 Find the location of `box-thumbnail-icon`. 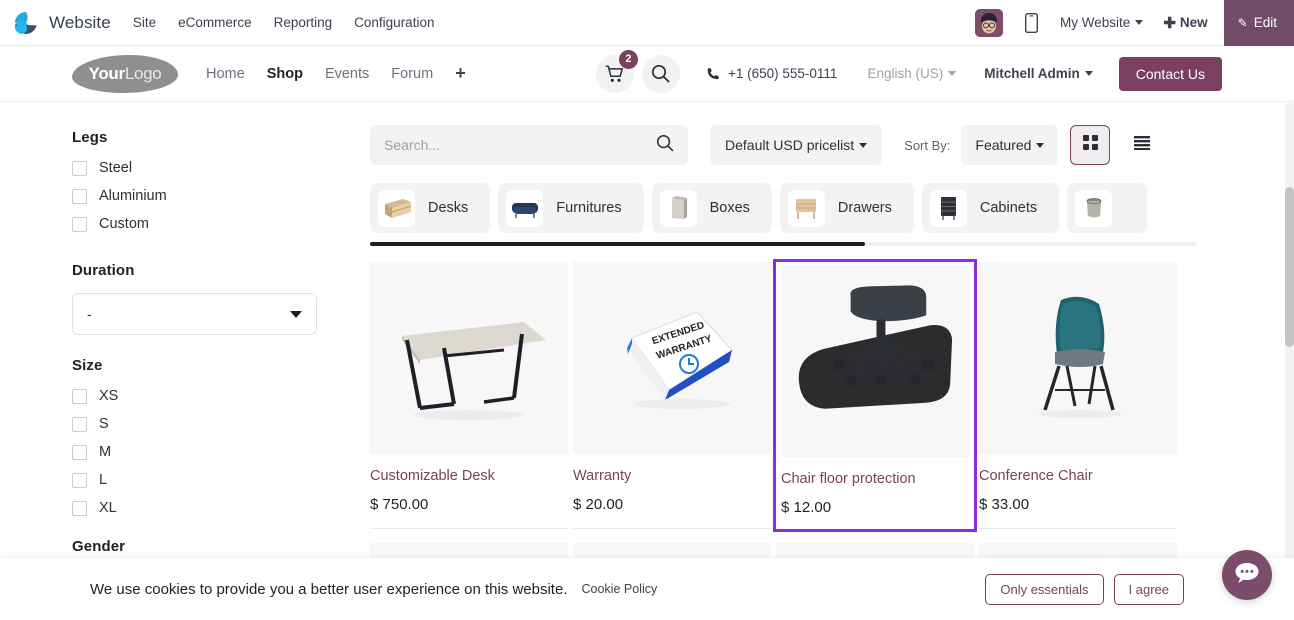

box-thumbnail-icon is located at coordinates (678, 208).